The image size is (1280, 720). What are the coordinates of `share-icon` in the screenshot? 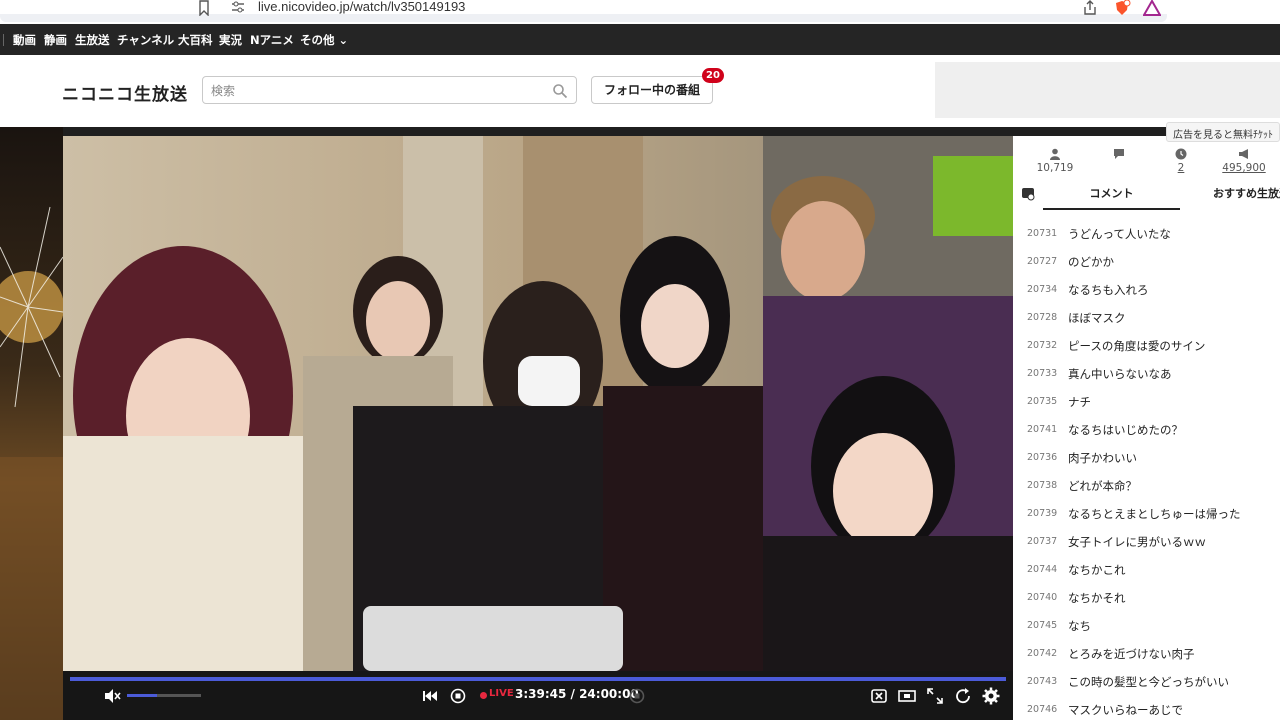 It's located at (1090, 8).